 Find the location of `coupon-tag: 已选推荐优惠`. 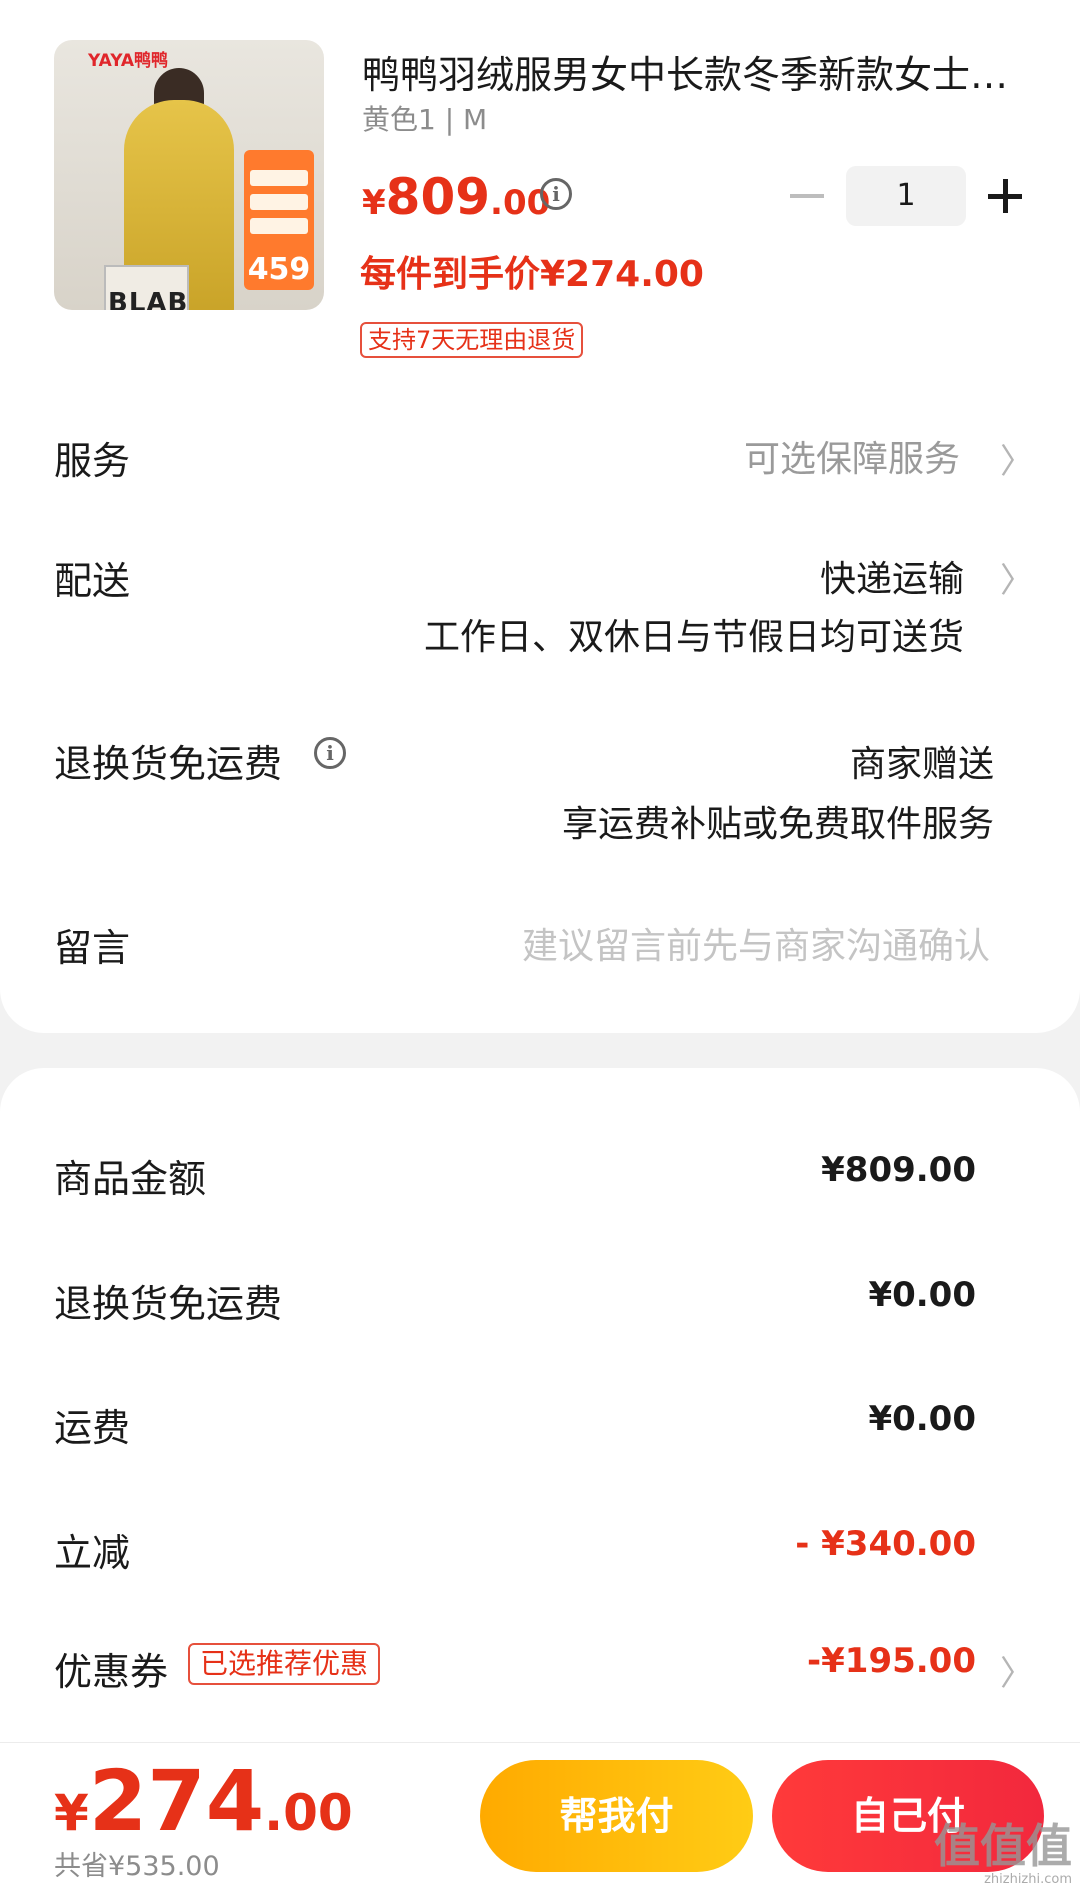

coupon-tag: 已选推荐优惠 is located at coordinates (284, 1664).